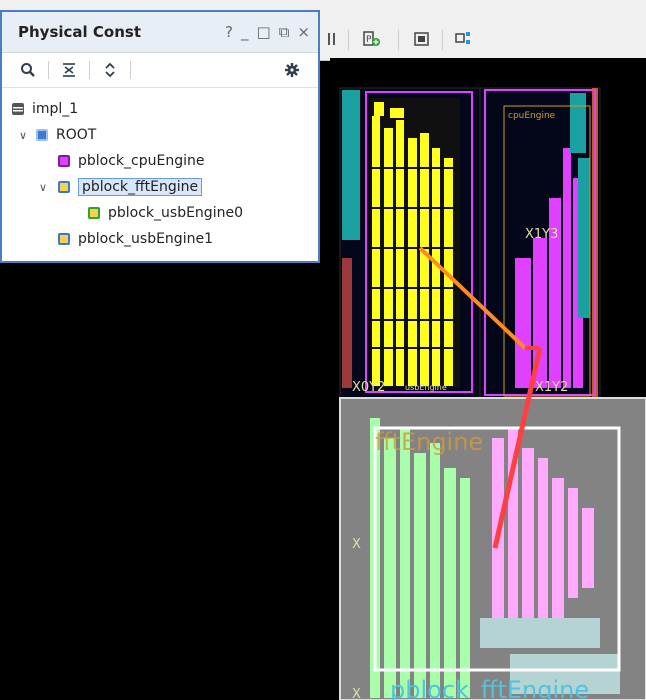 The image size is (646, 700). Describe the element at coordinates (160, 70) in the screenshot. I see `panel-toolbar` at that location.